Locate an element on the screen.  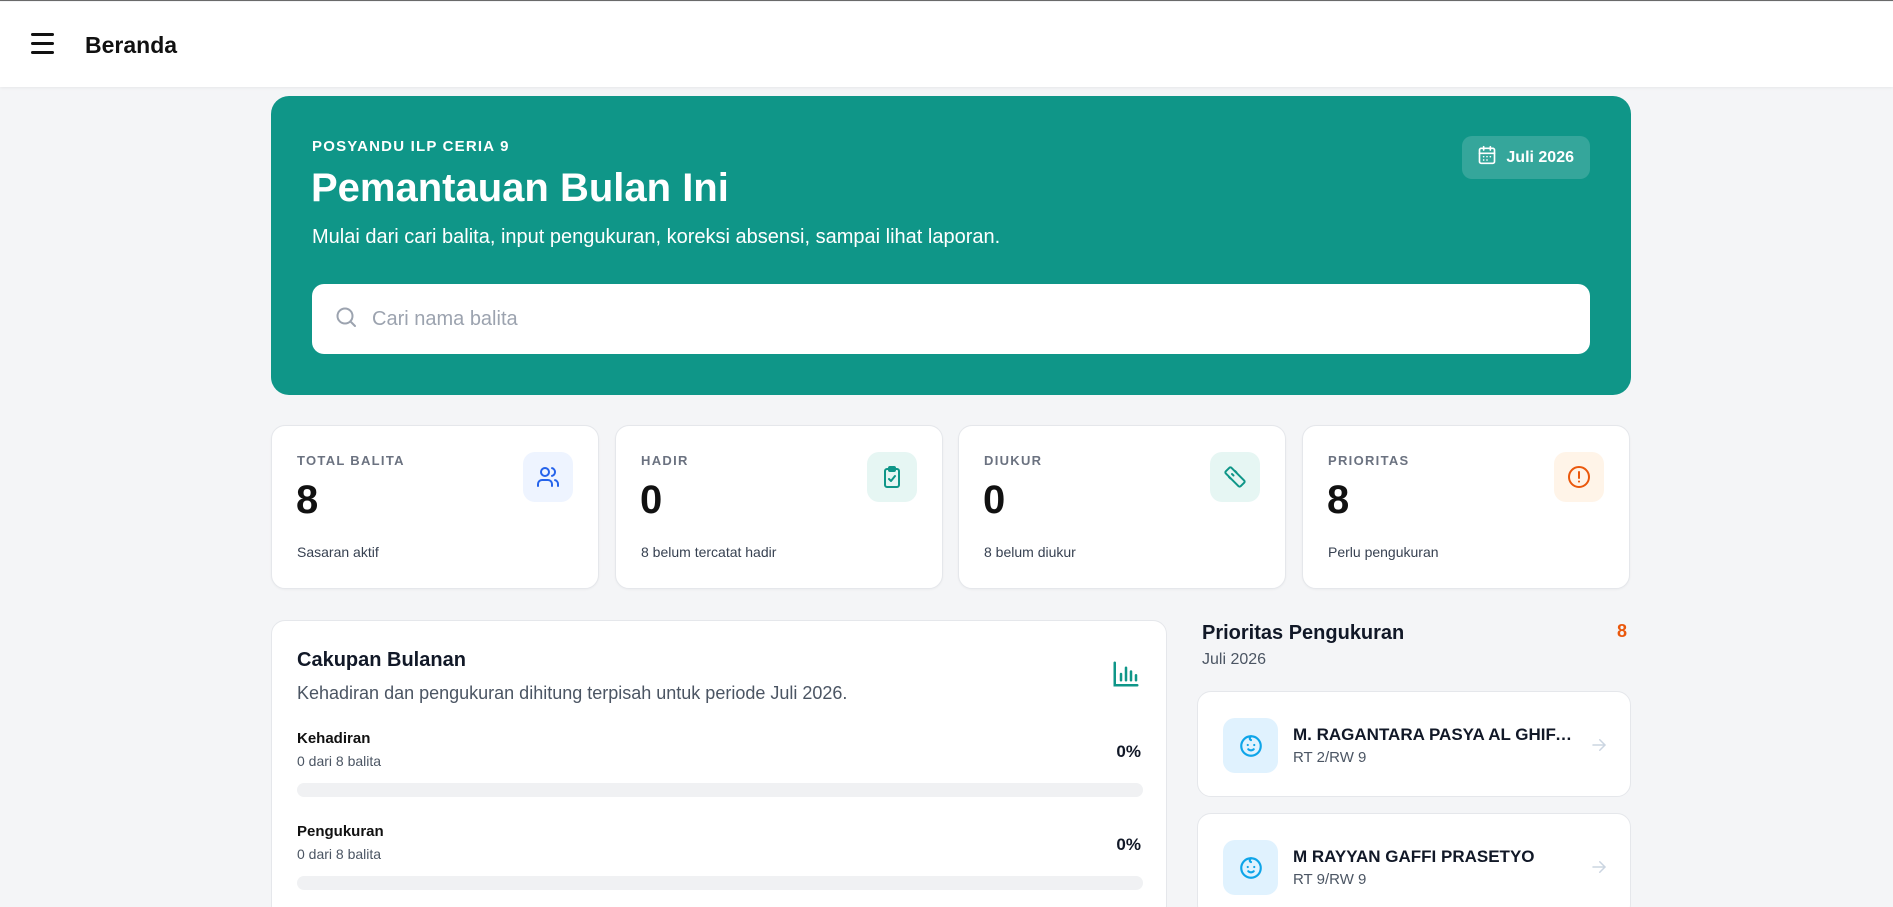
priority-item: M. RAGANTARA PASYA AL GHIFARI RT 2/RW 9 is located at coordinates (1414, 744).